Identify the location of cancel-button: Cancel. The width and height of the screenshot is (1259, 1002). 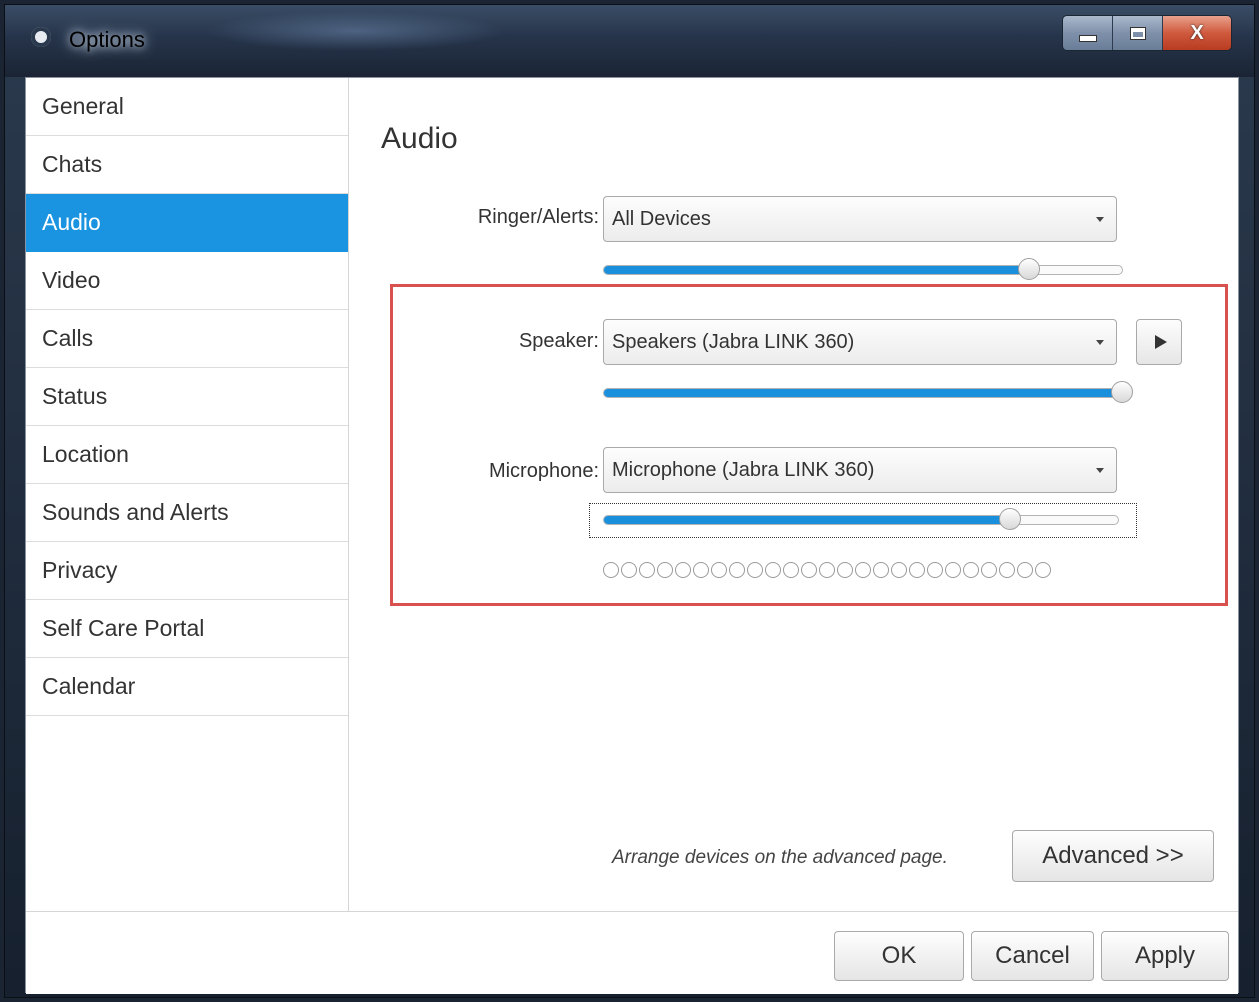
(1032, 956).